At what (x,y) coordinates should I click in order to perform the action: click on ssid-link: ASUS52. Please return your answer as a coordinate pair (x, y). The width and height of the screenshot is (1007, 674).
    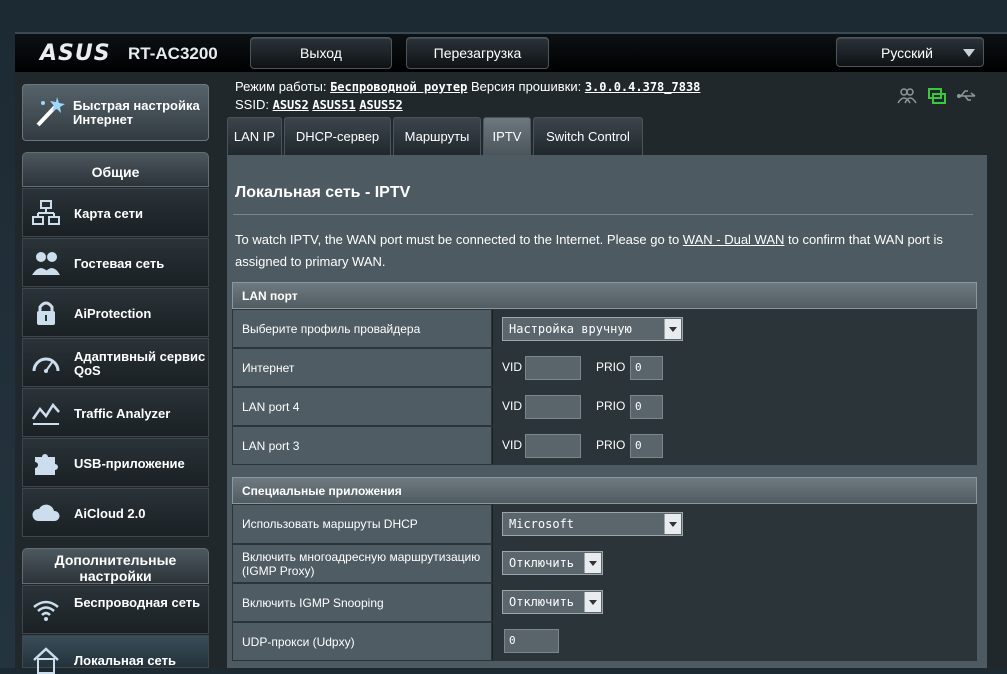
    Looking at the image, I should click on (380, 105).